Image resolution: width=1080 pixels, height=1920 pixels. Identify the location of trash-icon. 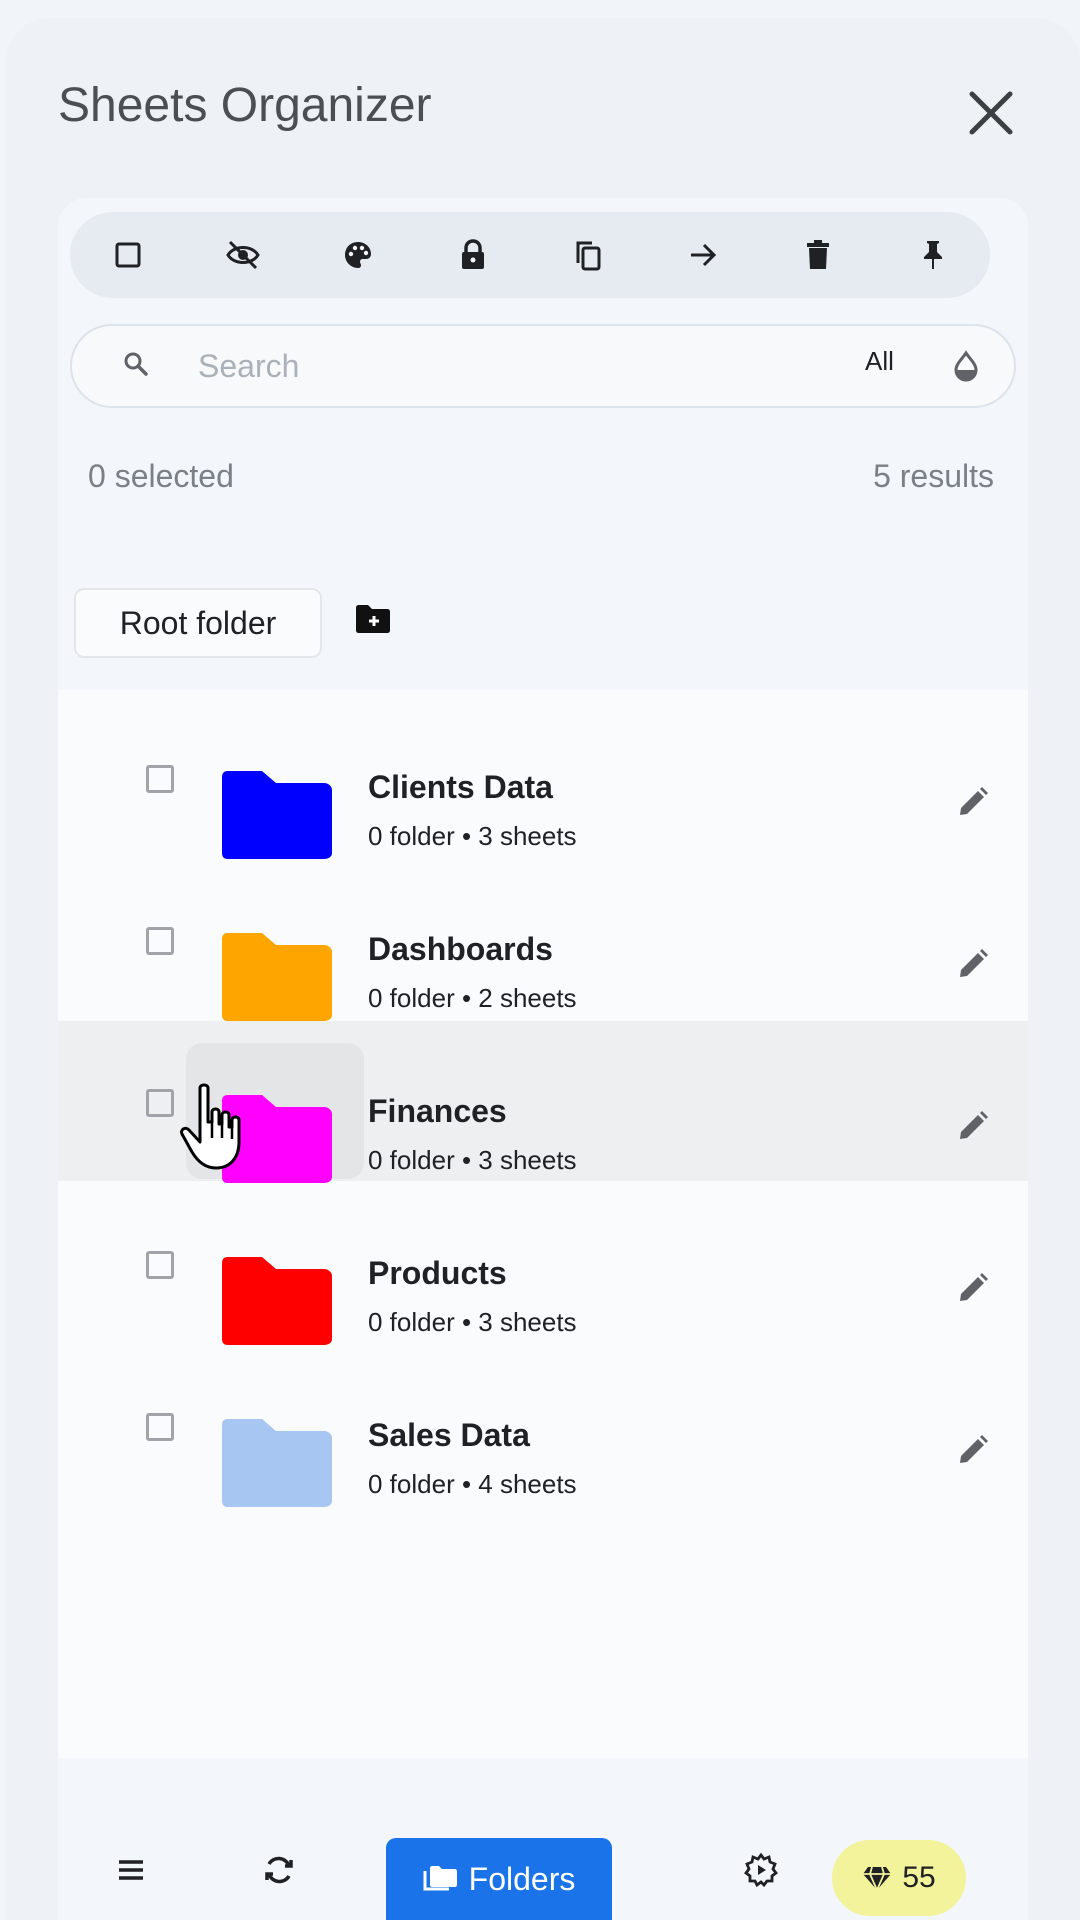
(817, 254).